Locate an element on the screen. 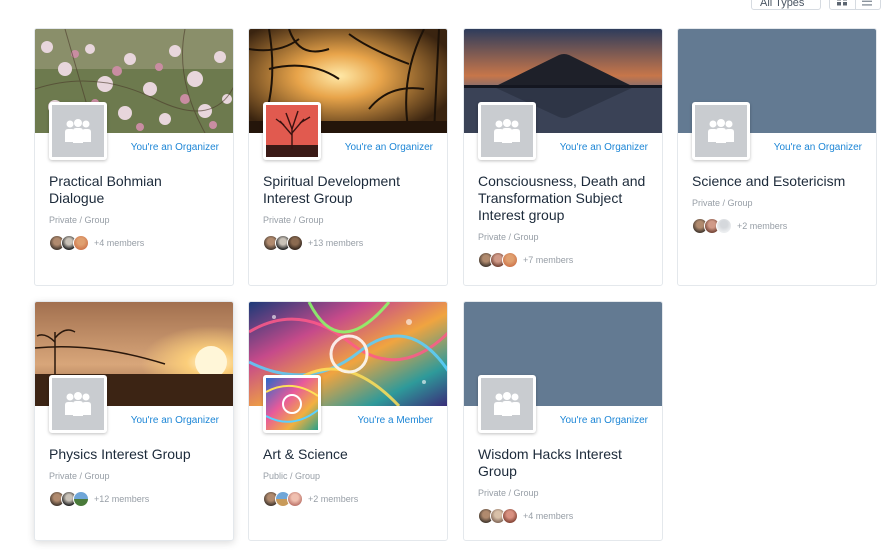  group-title: Science and Esotericism is located at coordinates (777, 181).